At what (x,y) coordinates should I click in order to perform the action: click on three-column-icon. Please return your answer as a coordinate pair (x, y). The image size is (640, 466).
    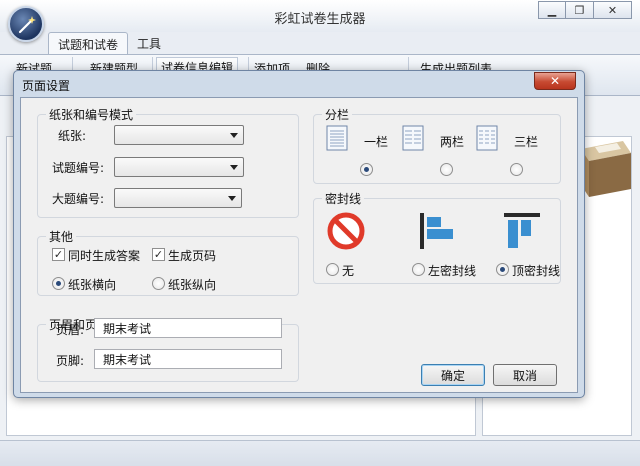
    Looking at the image, I should click on (487, 138).